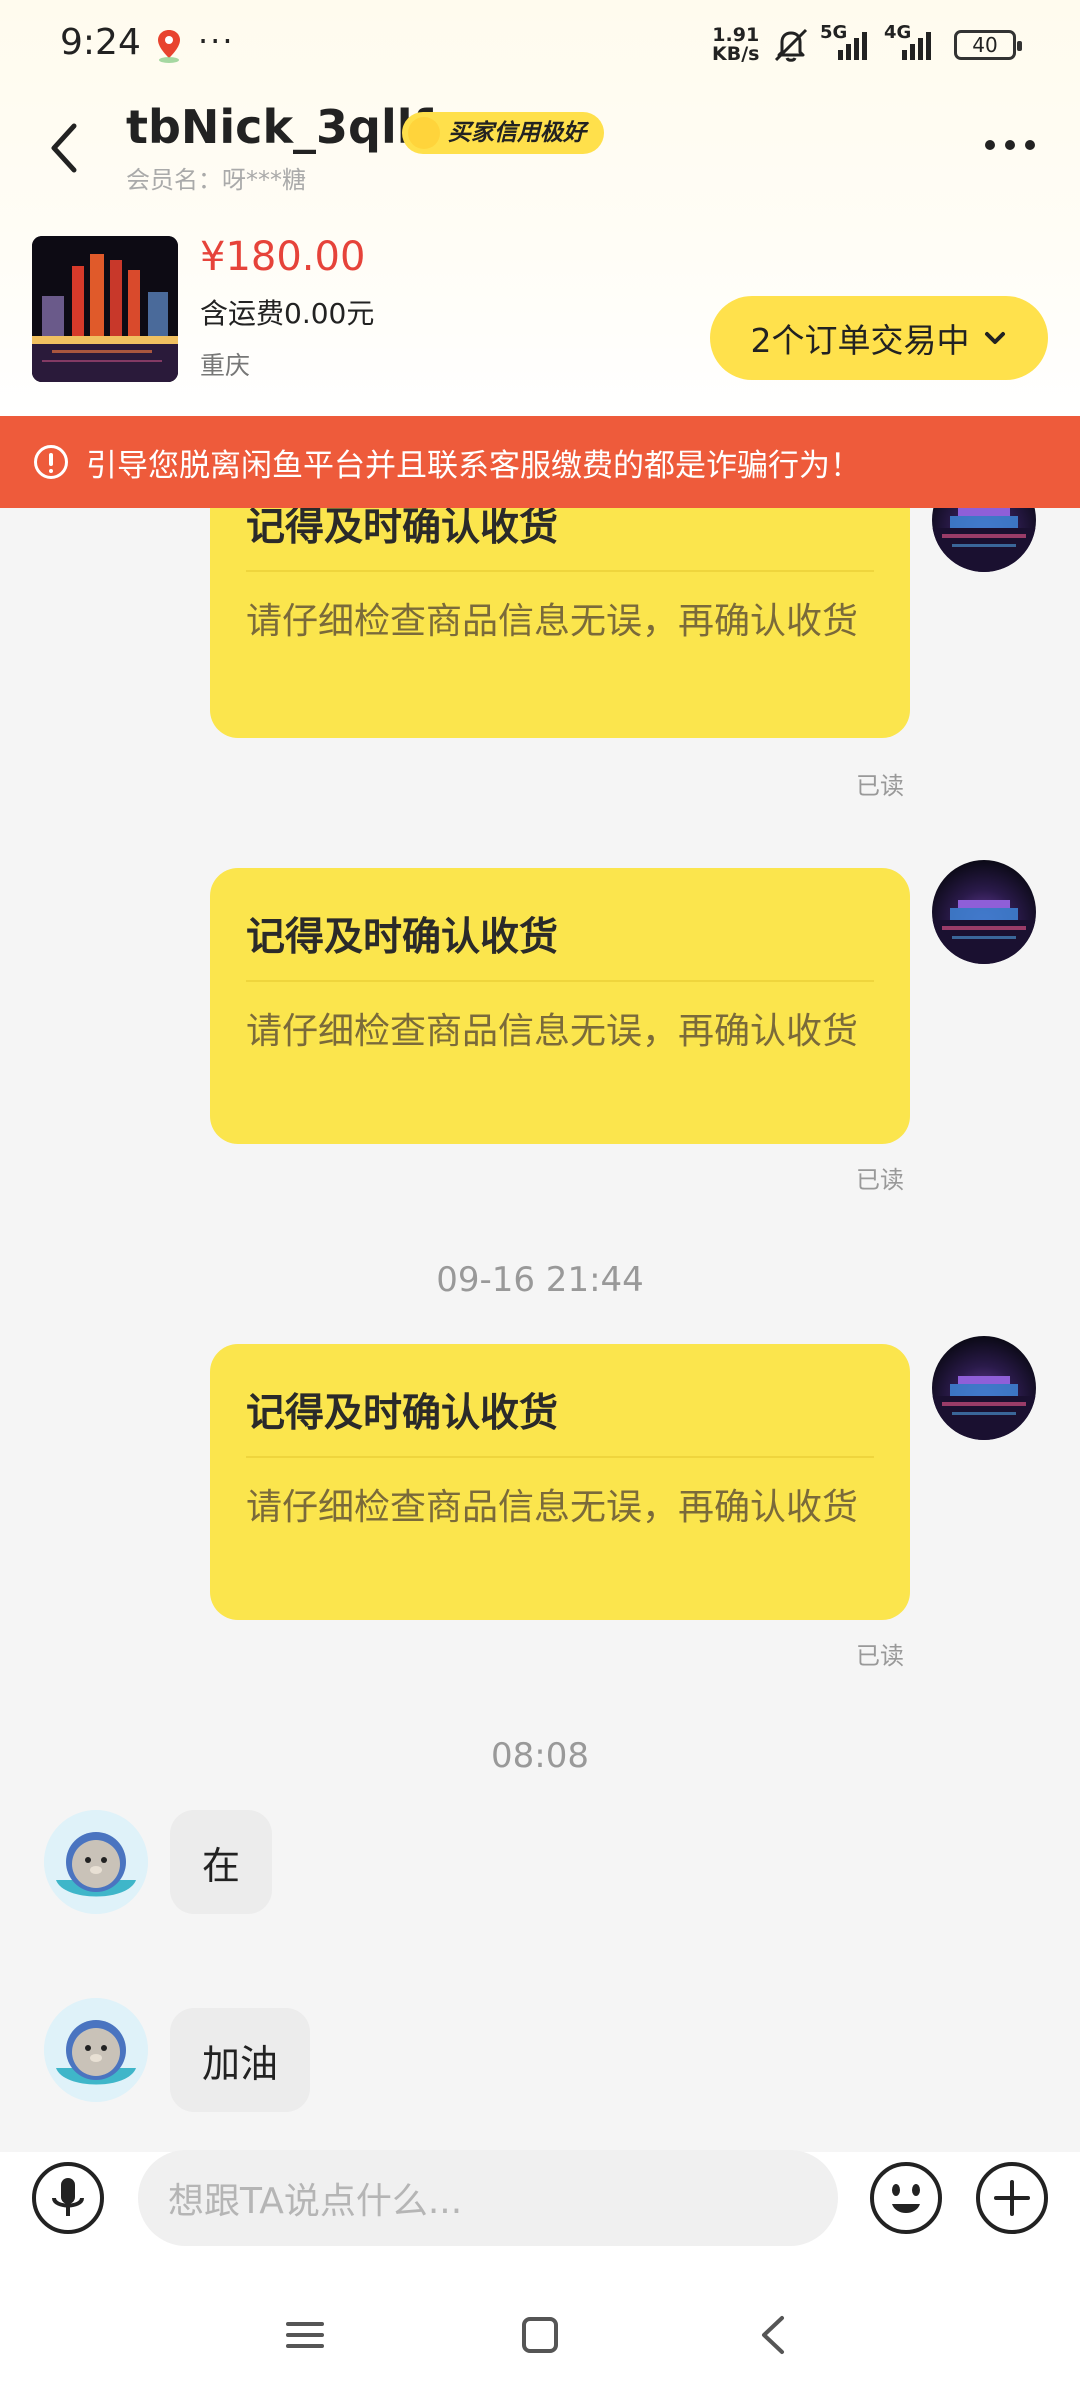 The width and height of the screenshot is (1080, 2400). I want to click on more-status-icons: ···, so click(216, 41).